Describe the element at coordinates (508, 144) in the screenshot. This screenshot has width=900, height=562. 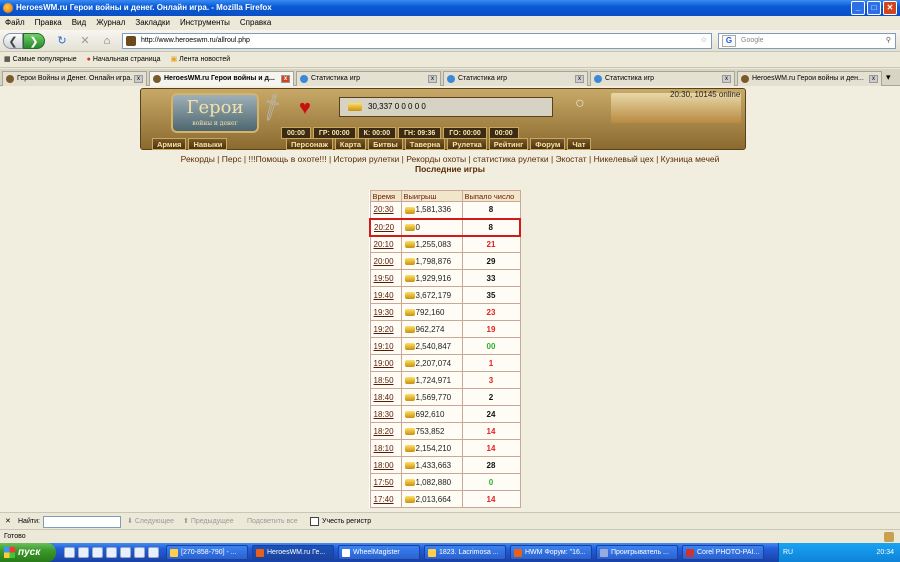
I see `nav-rating: Рейтинг` at that location.